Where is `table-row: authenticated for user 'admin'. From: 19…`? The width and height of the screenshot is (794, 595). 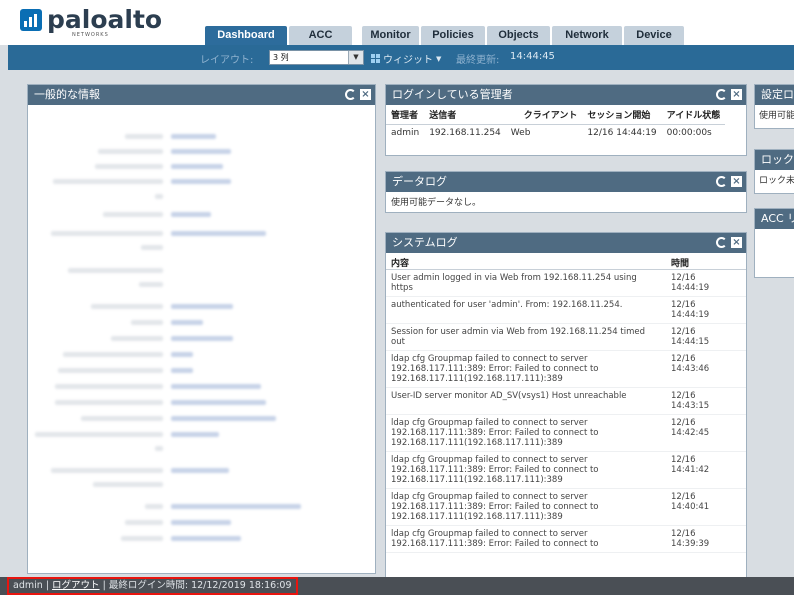
table-row: authenticated for user 'admin'. From: 19… is located at coordinates (566, 310).